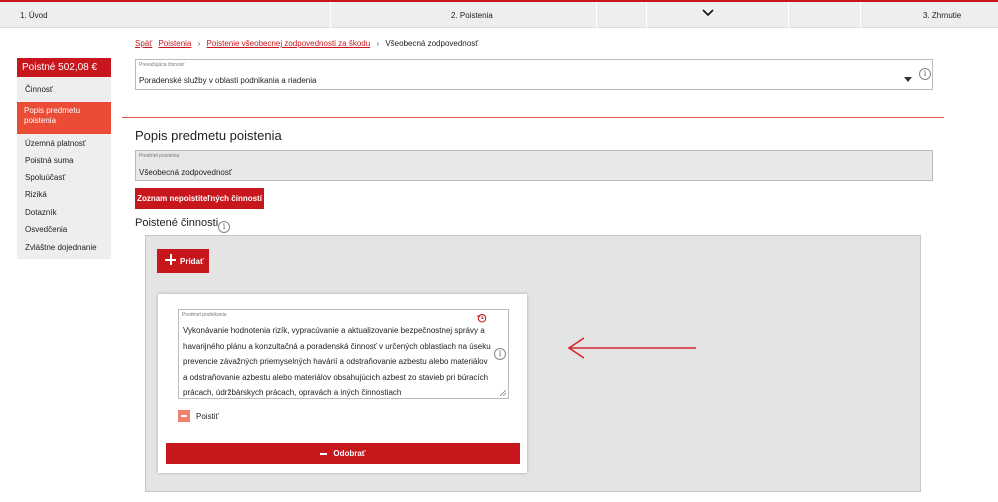 The width and height of the screenshot is (998, 502). I want to click on uninsurable-list-button: Zoznam nepoistiteľných činností, so click(199, 198).